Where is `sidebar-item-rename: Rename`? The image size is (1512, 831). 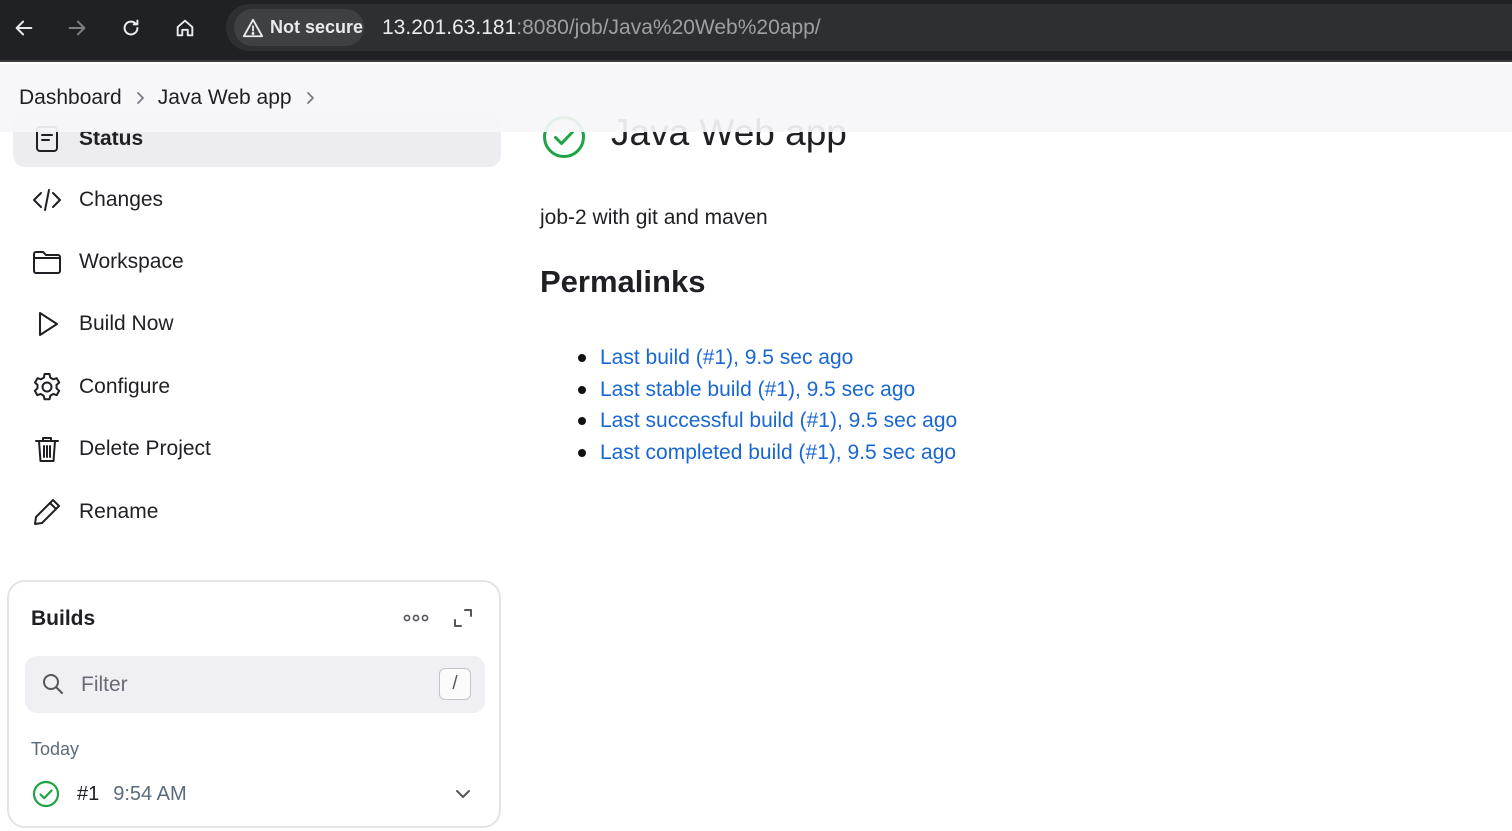 sidebar-item-rename: Rename is located at coordinates (257, 512).